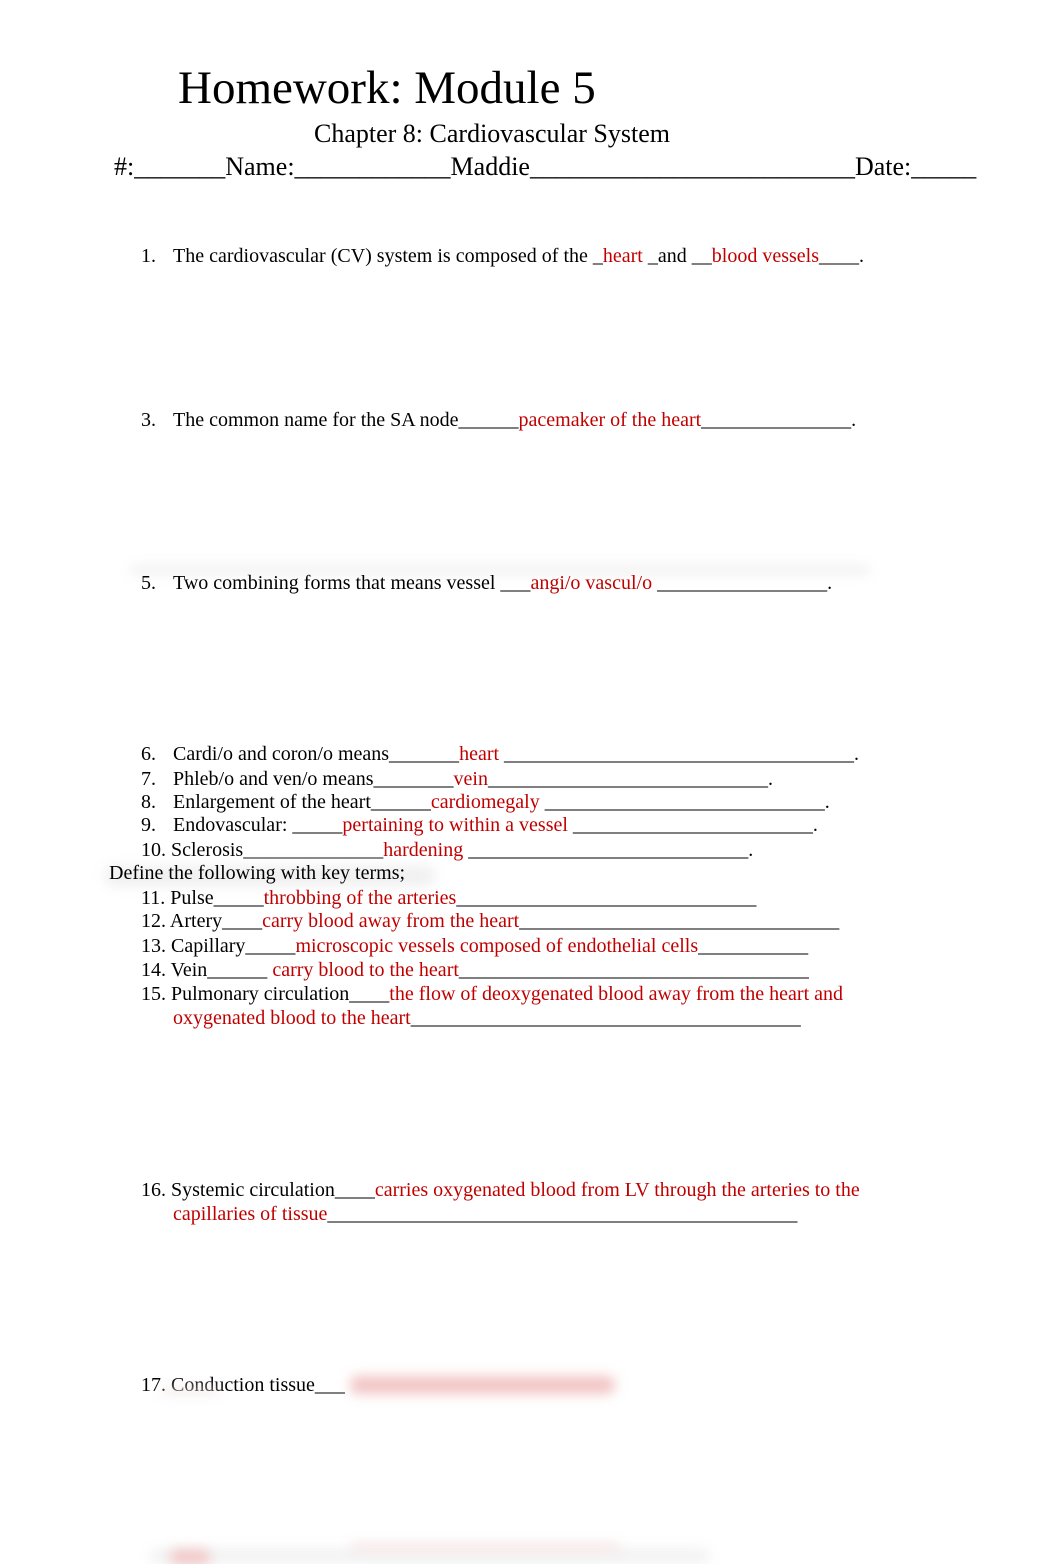 The image size is (1062, 1564). Describe the element at coordinates (372, 166) in the screenshot. I see `name-blank: ____________` at that location.